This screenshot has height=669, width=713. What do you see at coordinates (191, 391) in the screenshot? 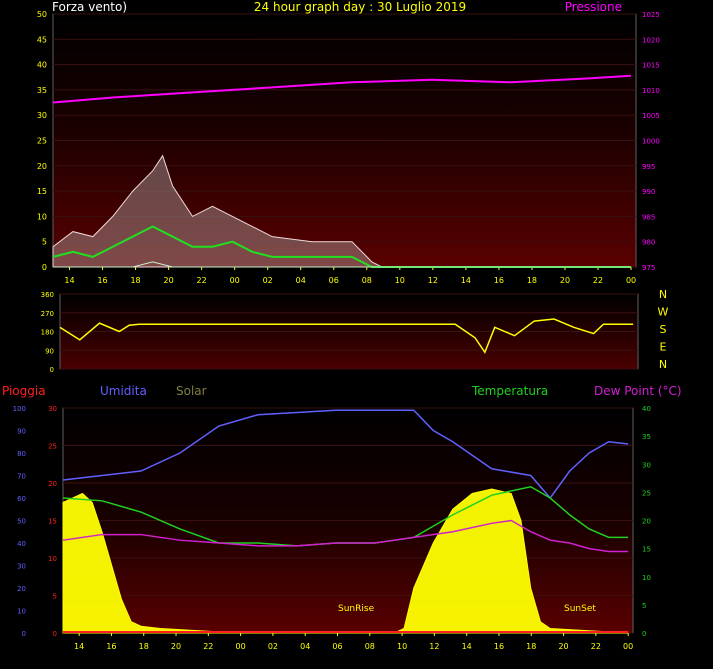
I see `solar-label: Solar` at bounding box center [191, 391].